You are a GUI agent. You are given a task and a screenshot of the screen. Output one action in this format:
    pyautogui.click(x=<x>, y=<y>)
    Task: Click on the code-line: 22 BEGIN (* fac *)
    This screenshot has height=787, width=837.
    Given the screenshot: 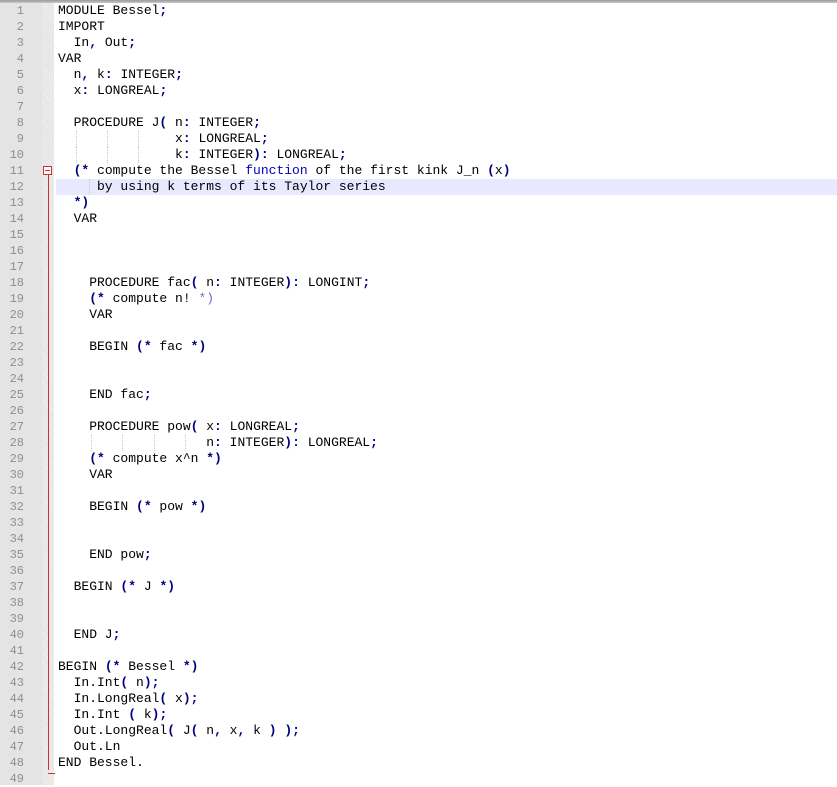 What is the action you would take?
    pyautogui.click(x=418, y=347)
    